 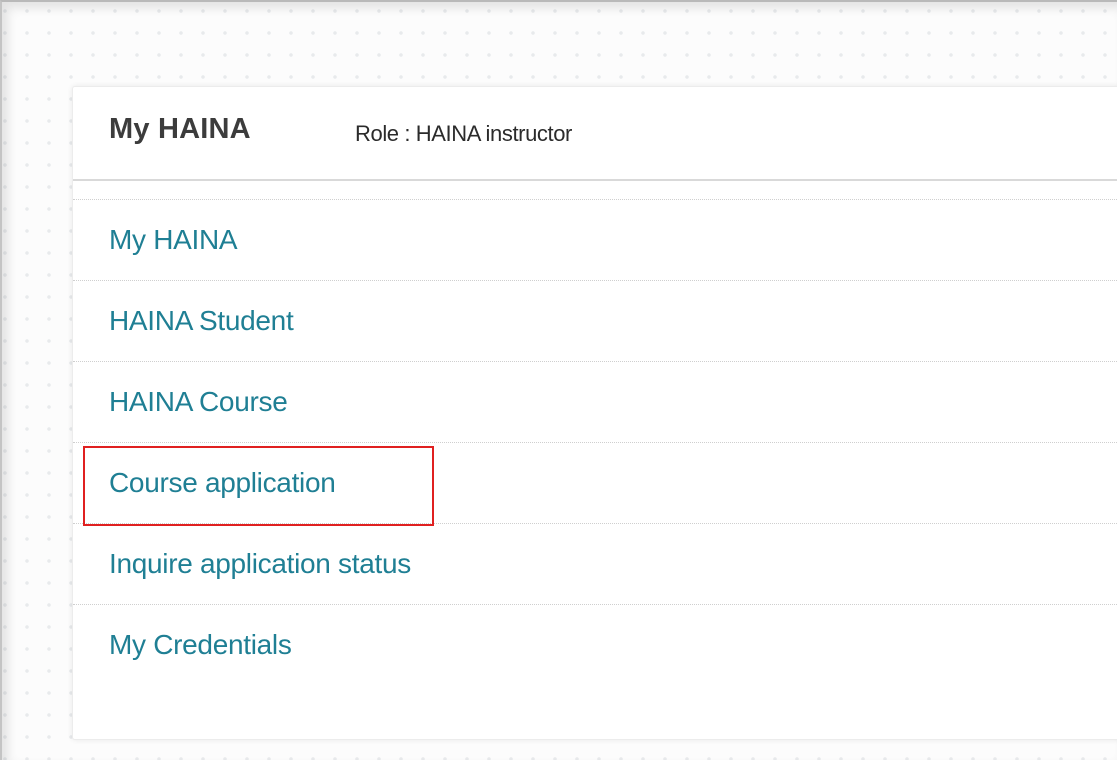 What do you see at coordinates (595, 645) in the screenshot?
I see `menu-item-my-credentials: My Credentials` at bounding box center [595, 645].